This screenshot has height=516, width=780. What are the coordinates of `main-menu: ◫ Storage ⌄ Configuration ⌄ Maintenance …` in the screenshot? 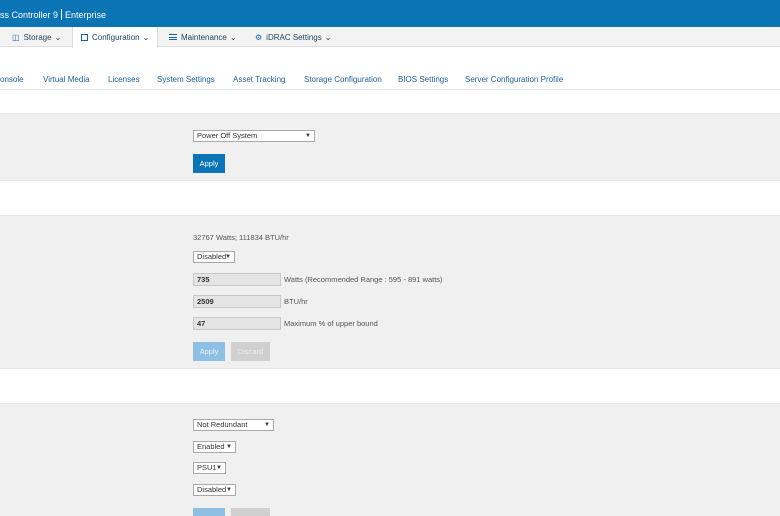 It's located at (390, 37).